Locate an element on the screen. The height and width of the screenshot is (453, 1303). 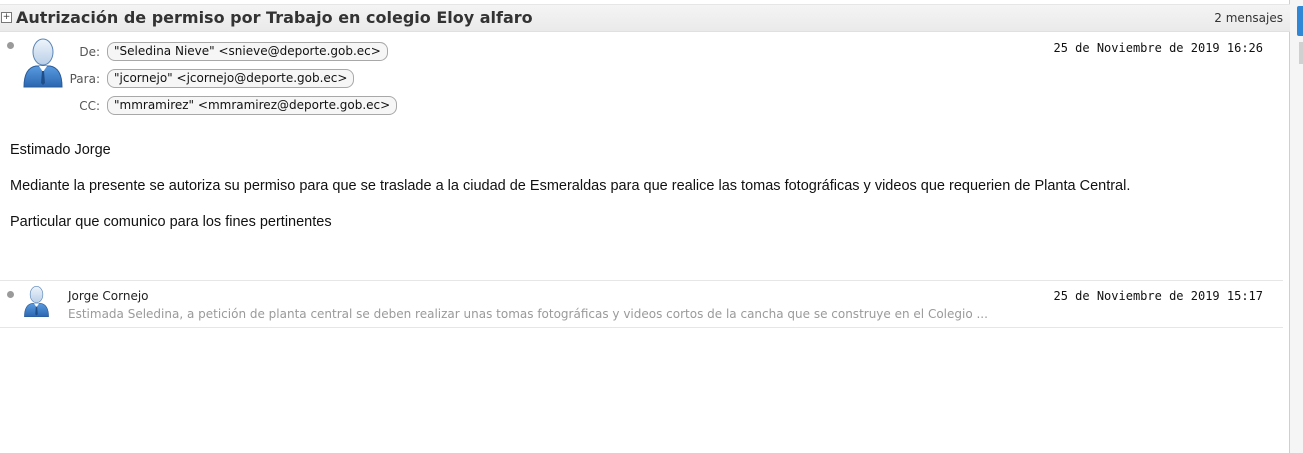
message-date: 25 de Noviembre de 2019 15:17 is located at coordinates (1158, 296).